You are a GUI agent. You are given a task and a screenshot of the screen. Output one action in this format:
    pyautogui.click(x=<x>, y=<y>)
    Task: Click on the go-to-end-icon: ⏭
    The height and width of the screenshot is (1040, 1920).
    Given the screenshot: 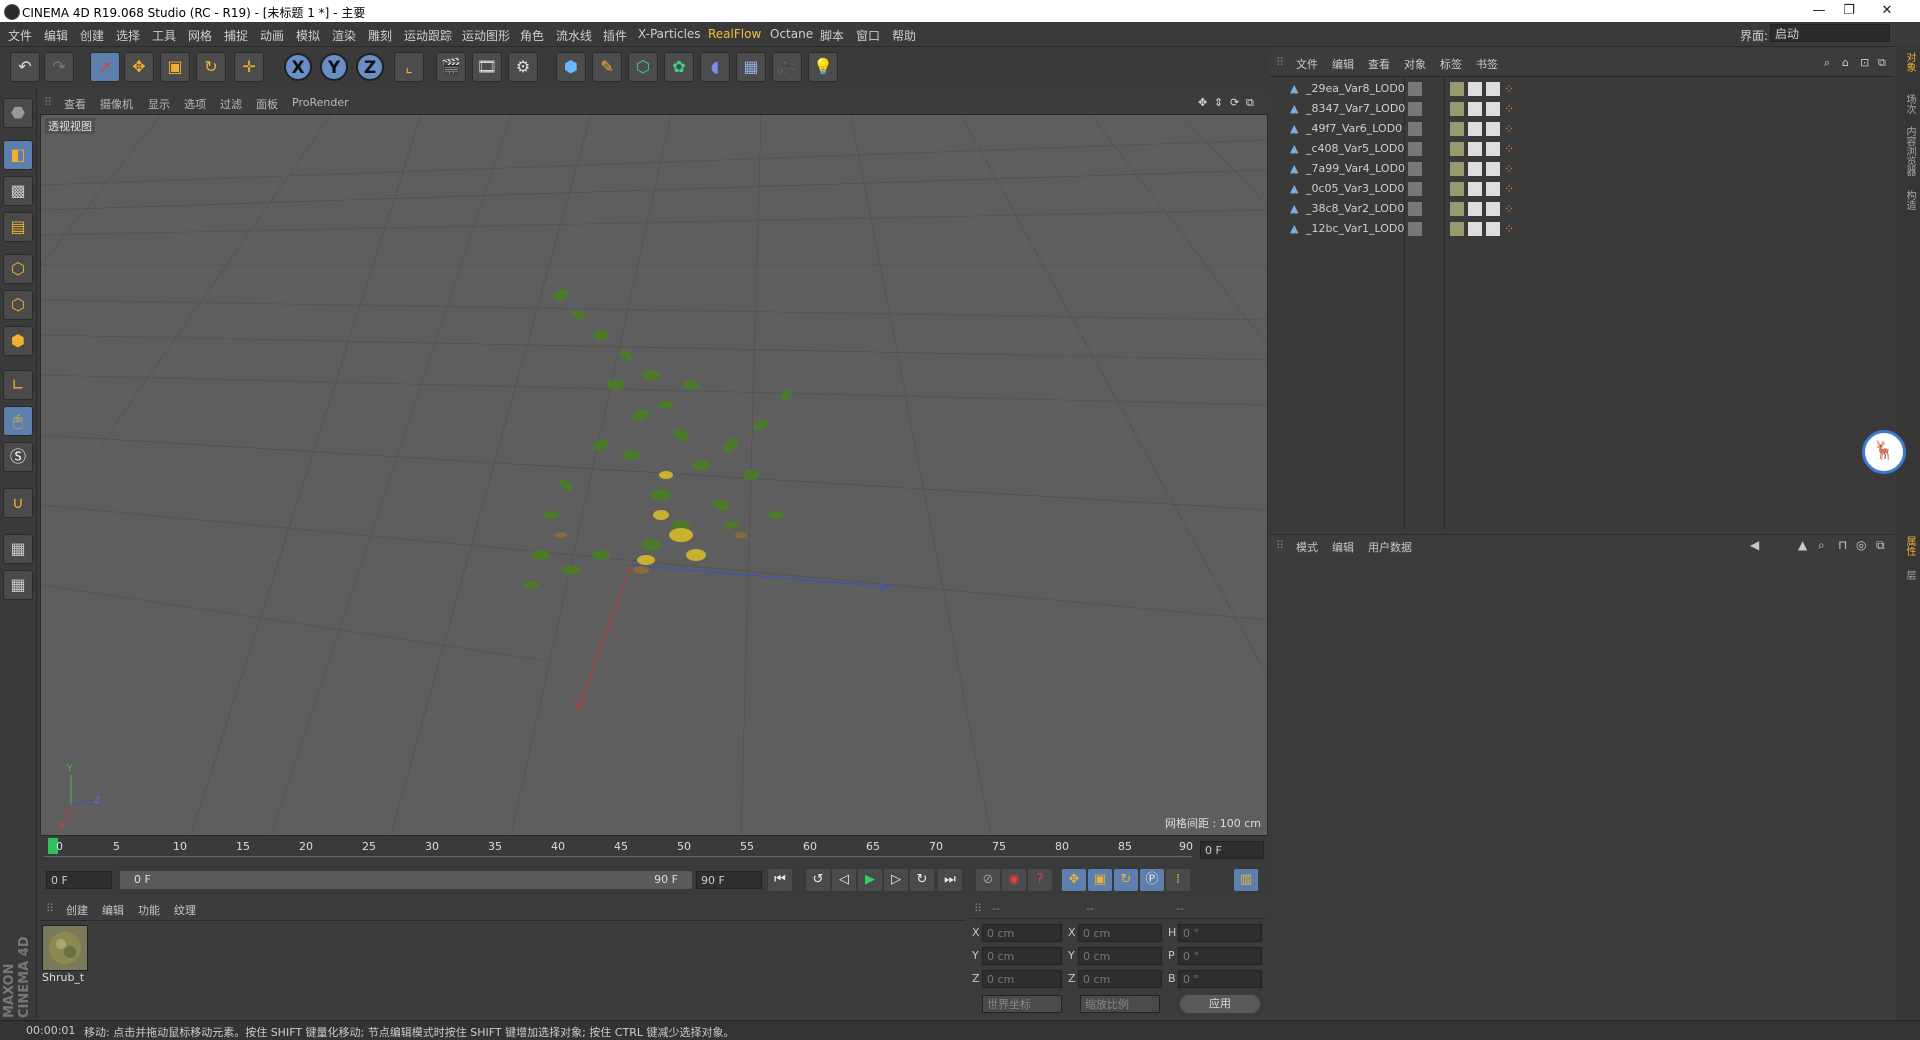 What is the action you would take?
    pyautogui.click(x=950, y=880)
    